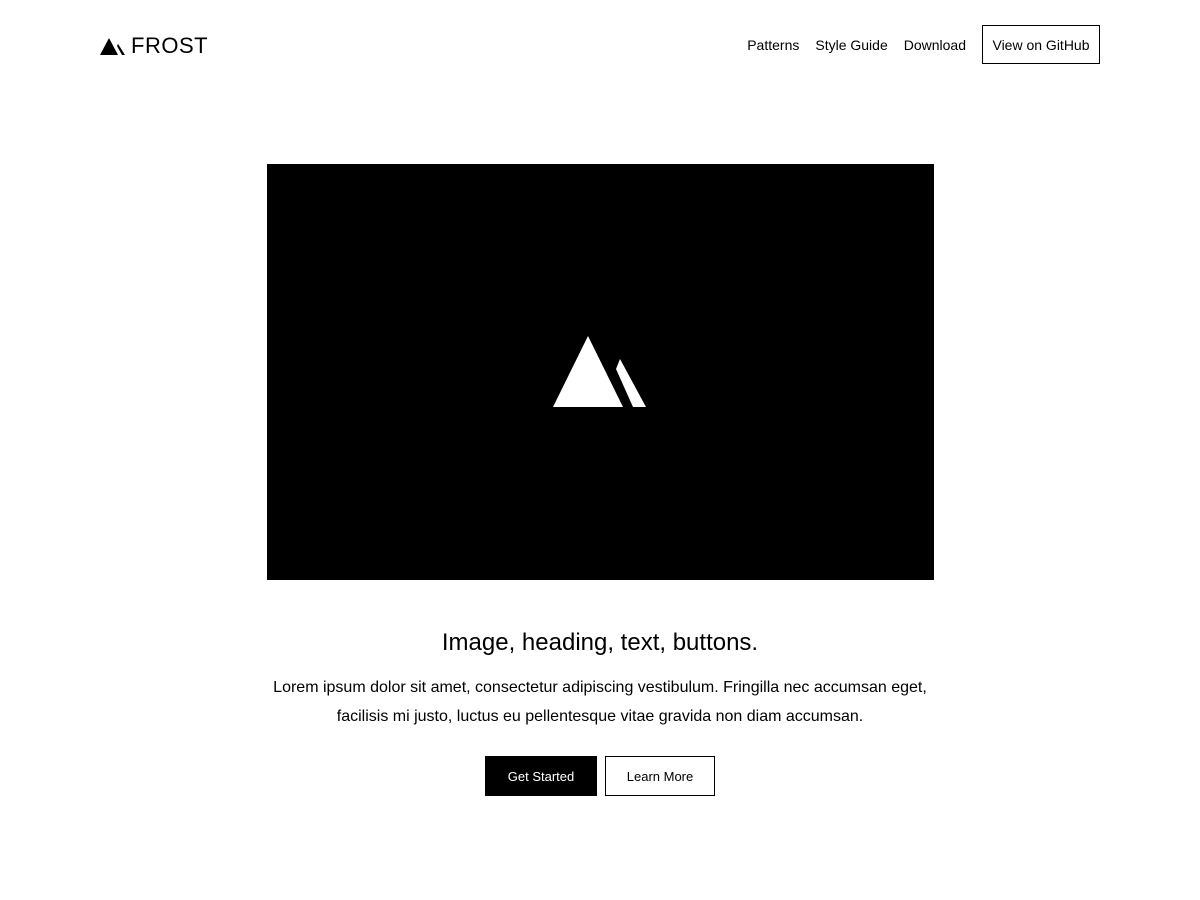  I want to click on mountain-logo-icon, so click(112, 46).